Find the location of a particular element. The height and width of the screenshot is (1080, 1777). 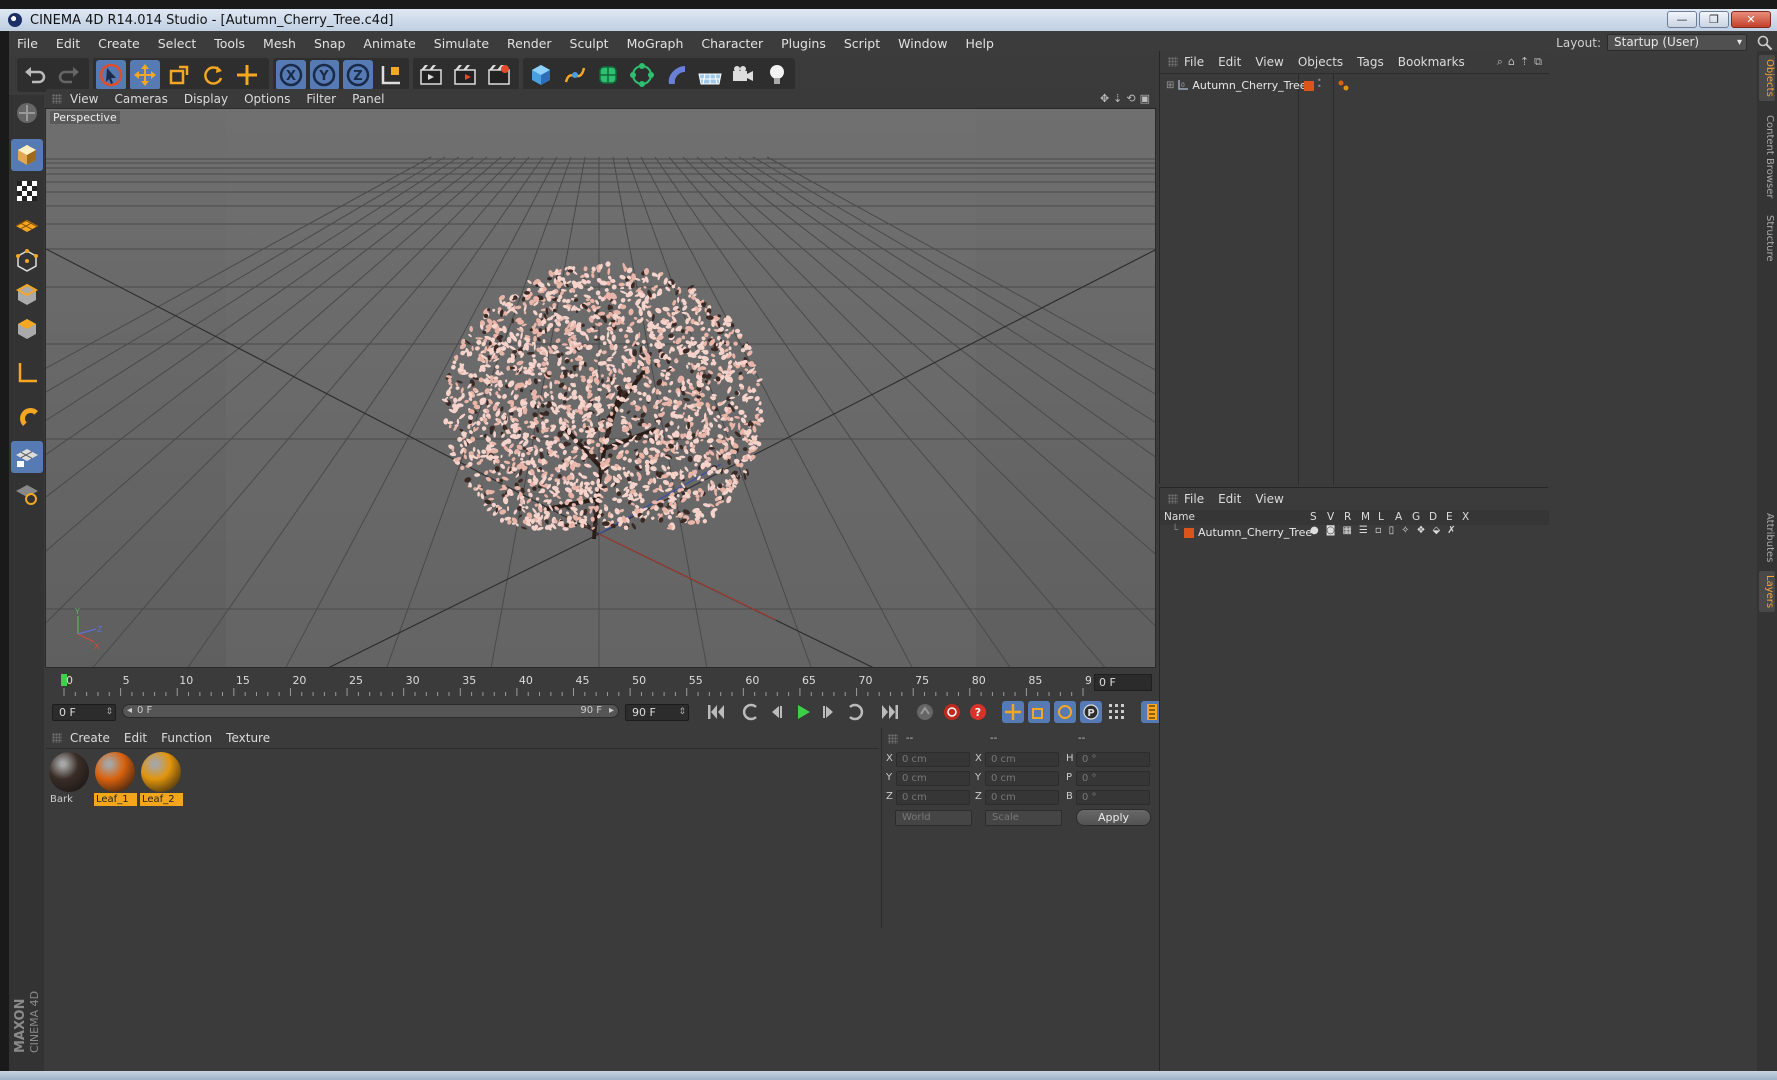

render-to-picture-viewer-button is located at coordinates (465, 75).